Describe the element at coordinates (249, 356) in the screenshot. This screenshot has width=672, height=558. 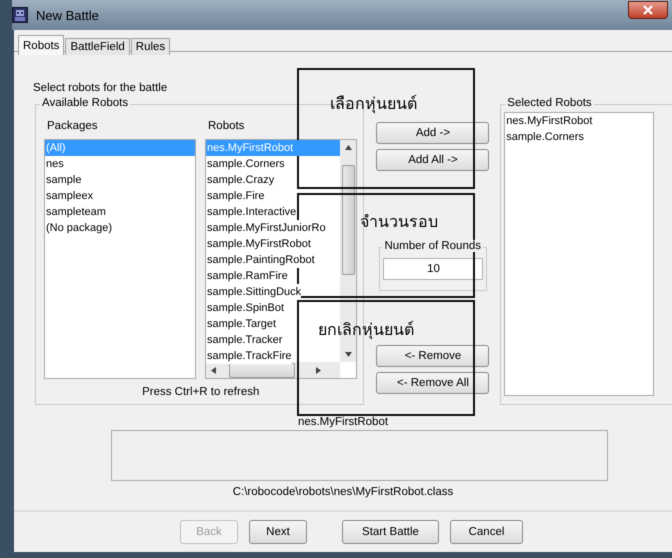
I see `list-item: sample.TrackFire` at that location.